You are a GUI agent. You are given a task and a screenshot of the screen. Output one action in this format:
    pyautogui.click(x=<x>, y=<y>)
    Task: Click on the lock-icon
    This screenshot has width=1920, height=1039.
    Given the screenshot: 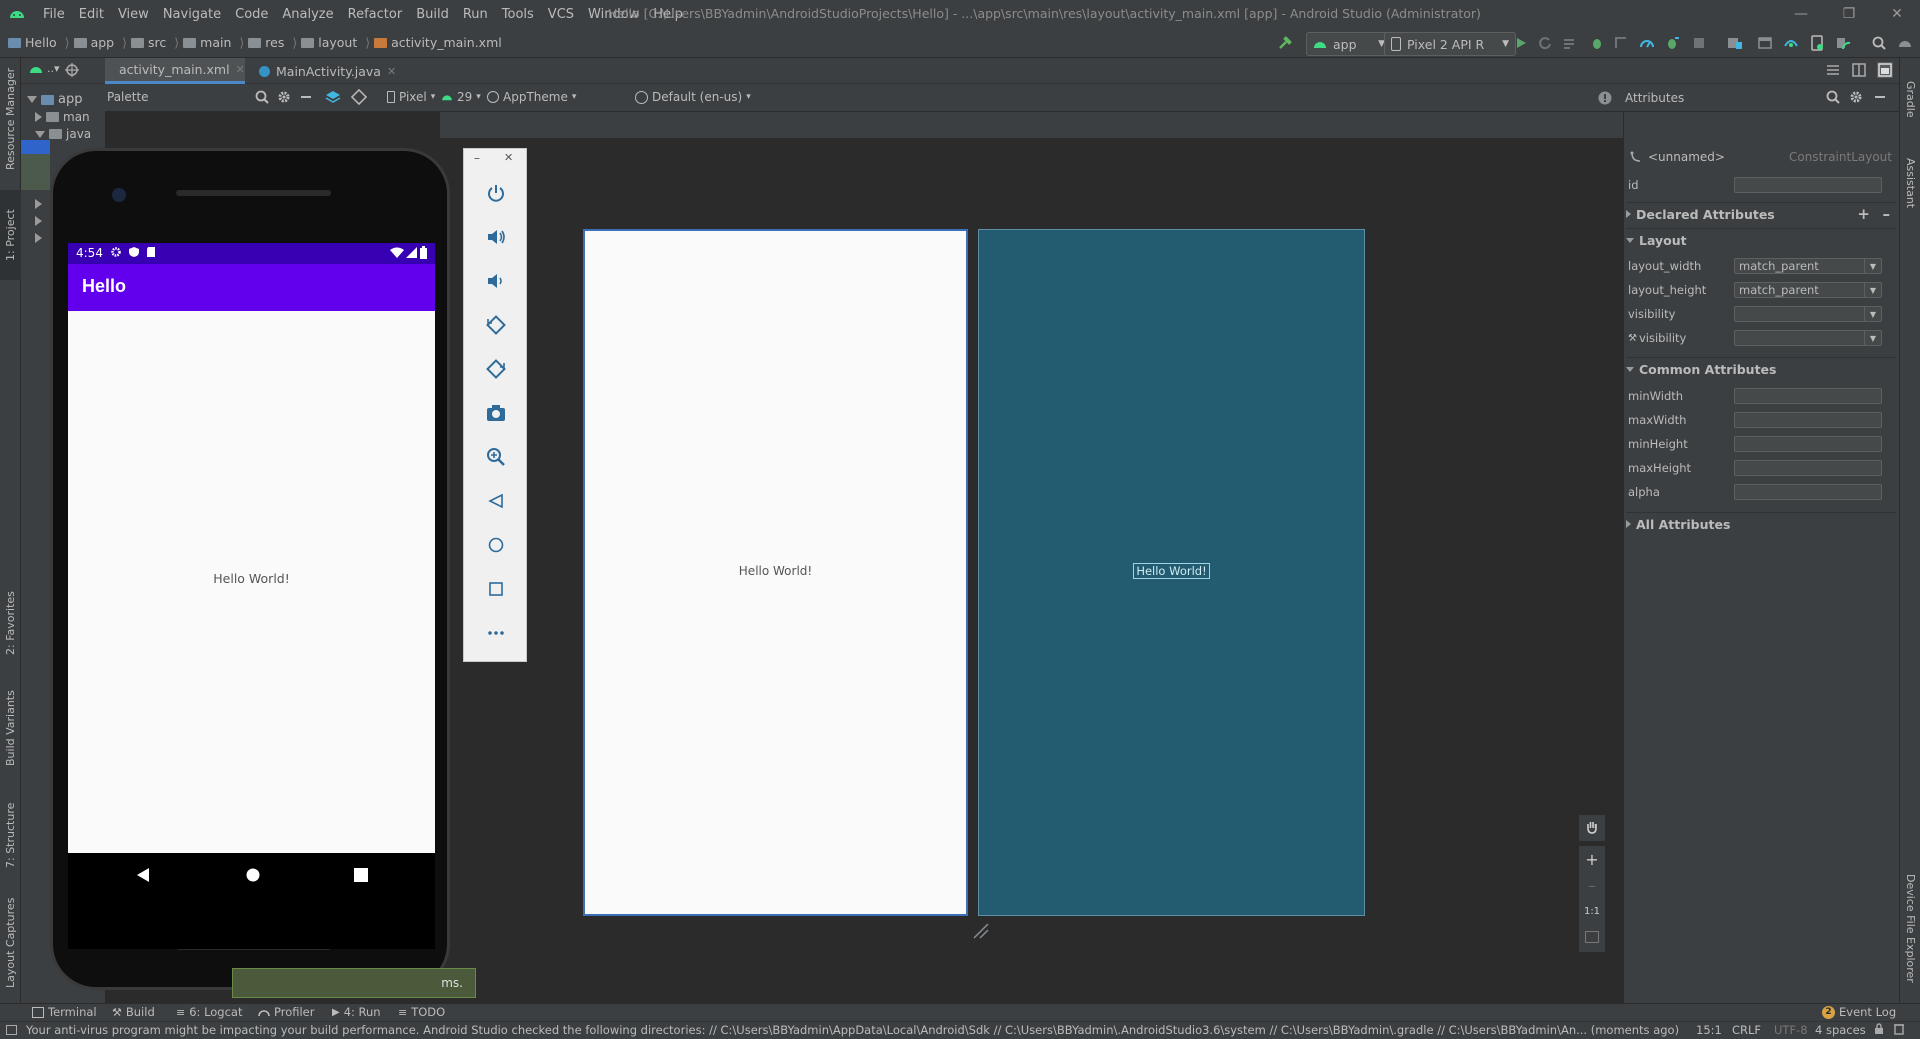 What is the action you would take?
    pyautogui.click(x=1879, y=1029)
    